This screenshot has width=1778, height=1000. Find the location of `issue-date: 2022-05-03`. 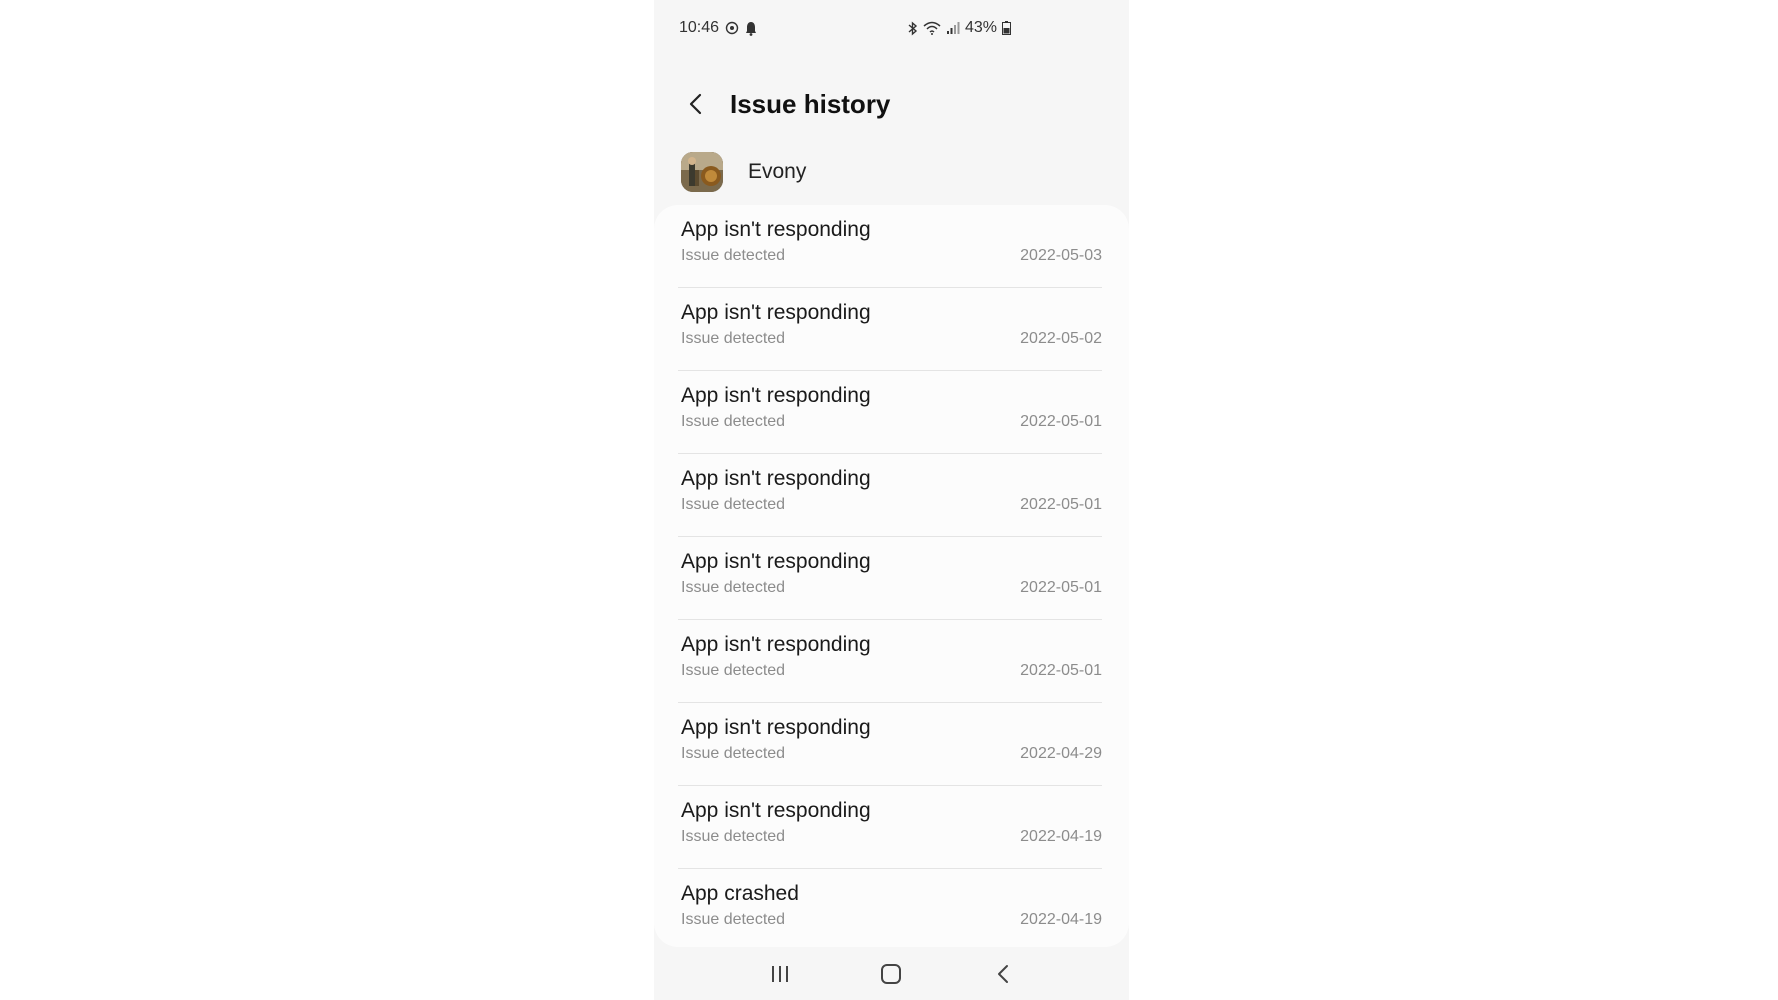

issue-date: 2022-05-03 is located at coordinates (1061, 255).